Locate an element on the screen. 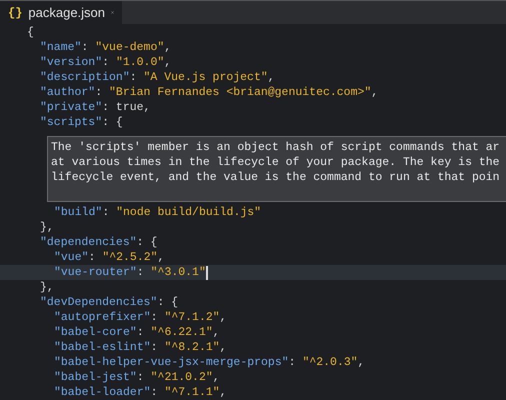 This screenshot has height=400, width=506. editor-tab: {} package.json is located at coordinates (61, 12).